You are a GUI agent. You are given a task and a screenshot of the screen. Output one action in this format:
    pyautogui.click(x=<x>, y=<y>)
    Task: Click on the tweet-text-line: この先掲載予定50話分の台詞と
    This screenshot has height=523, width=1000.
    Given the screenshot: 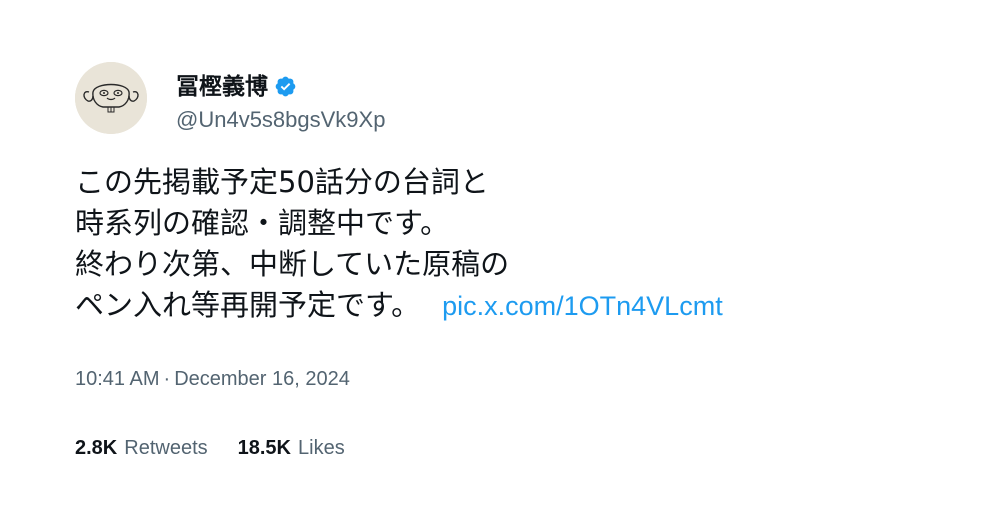 What is the action you would take?
    pyautogui.click(x=282, y=182)
    